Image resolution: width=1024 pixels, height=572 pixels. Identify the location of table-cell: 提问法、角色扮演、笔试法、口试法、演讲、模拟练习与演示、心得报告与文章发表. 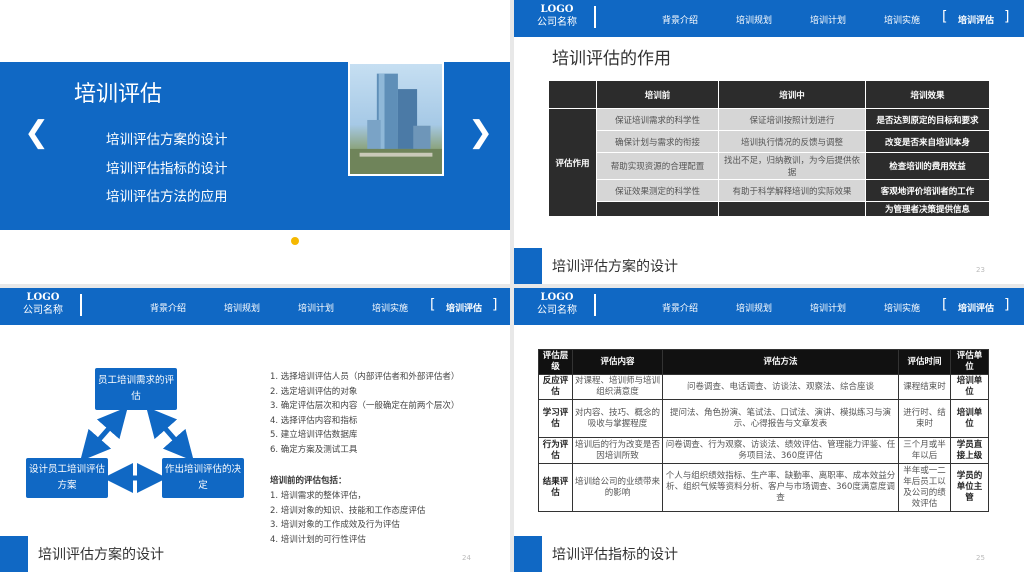
(780, 418).